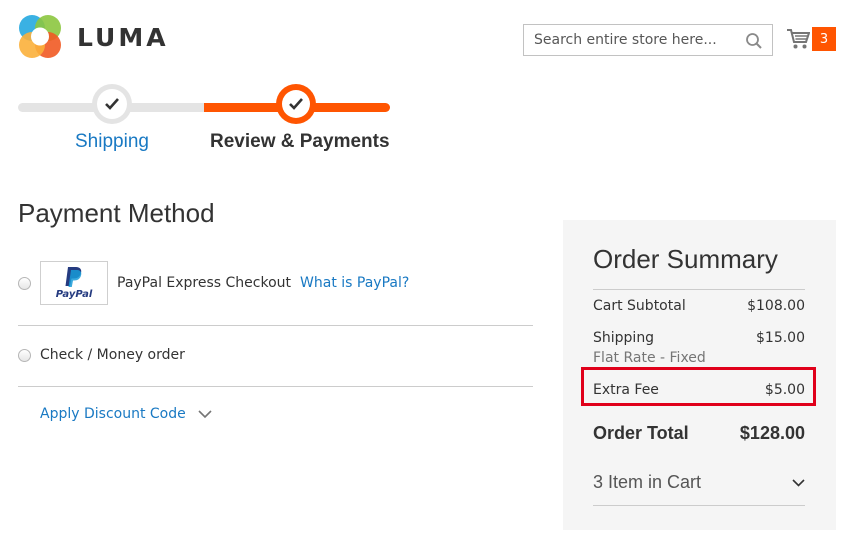  Describe the element at coordinates (639, 306) in the screenshot. I see `cart-subtotal-label: Cart Subtotal` at that location.